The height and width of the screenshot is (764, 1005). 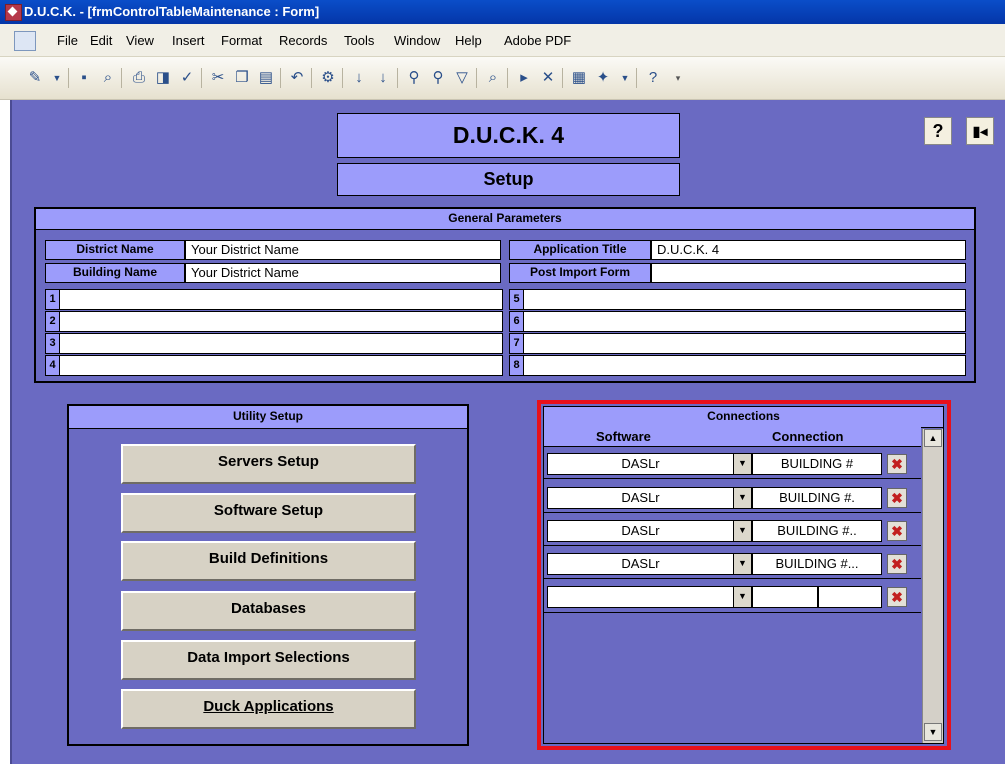 What do you see at coordinates (242, 78) in the screenshot?
I see `copy-icon: ❐` at bounding box center [242, 78].